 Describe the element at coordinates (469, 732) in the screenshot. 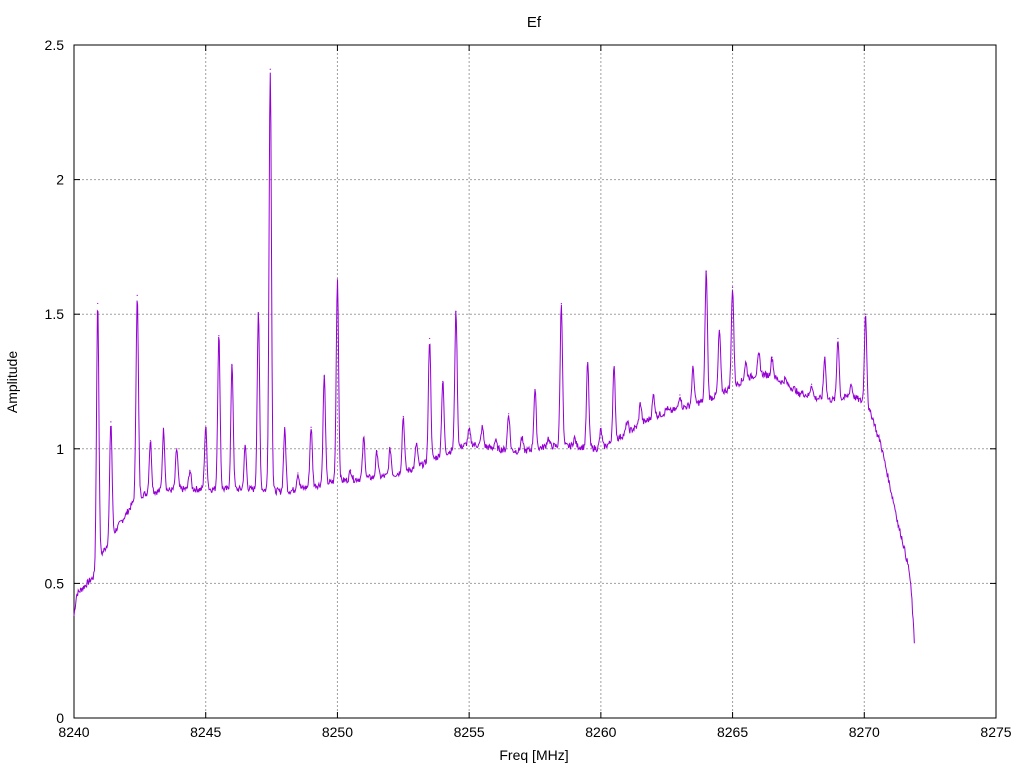

I see `x-tick-label: 8255` at that location.